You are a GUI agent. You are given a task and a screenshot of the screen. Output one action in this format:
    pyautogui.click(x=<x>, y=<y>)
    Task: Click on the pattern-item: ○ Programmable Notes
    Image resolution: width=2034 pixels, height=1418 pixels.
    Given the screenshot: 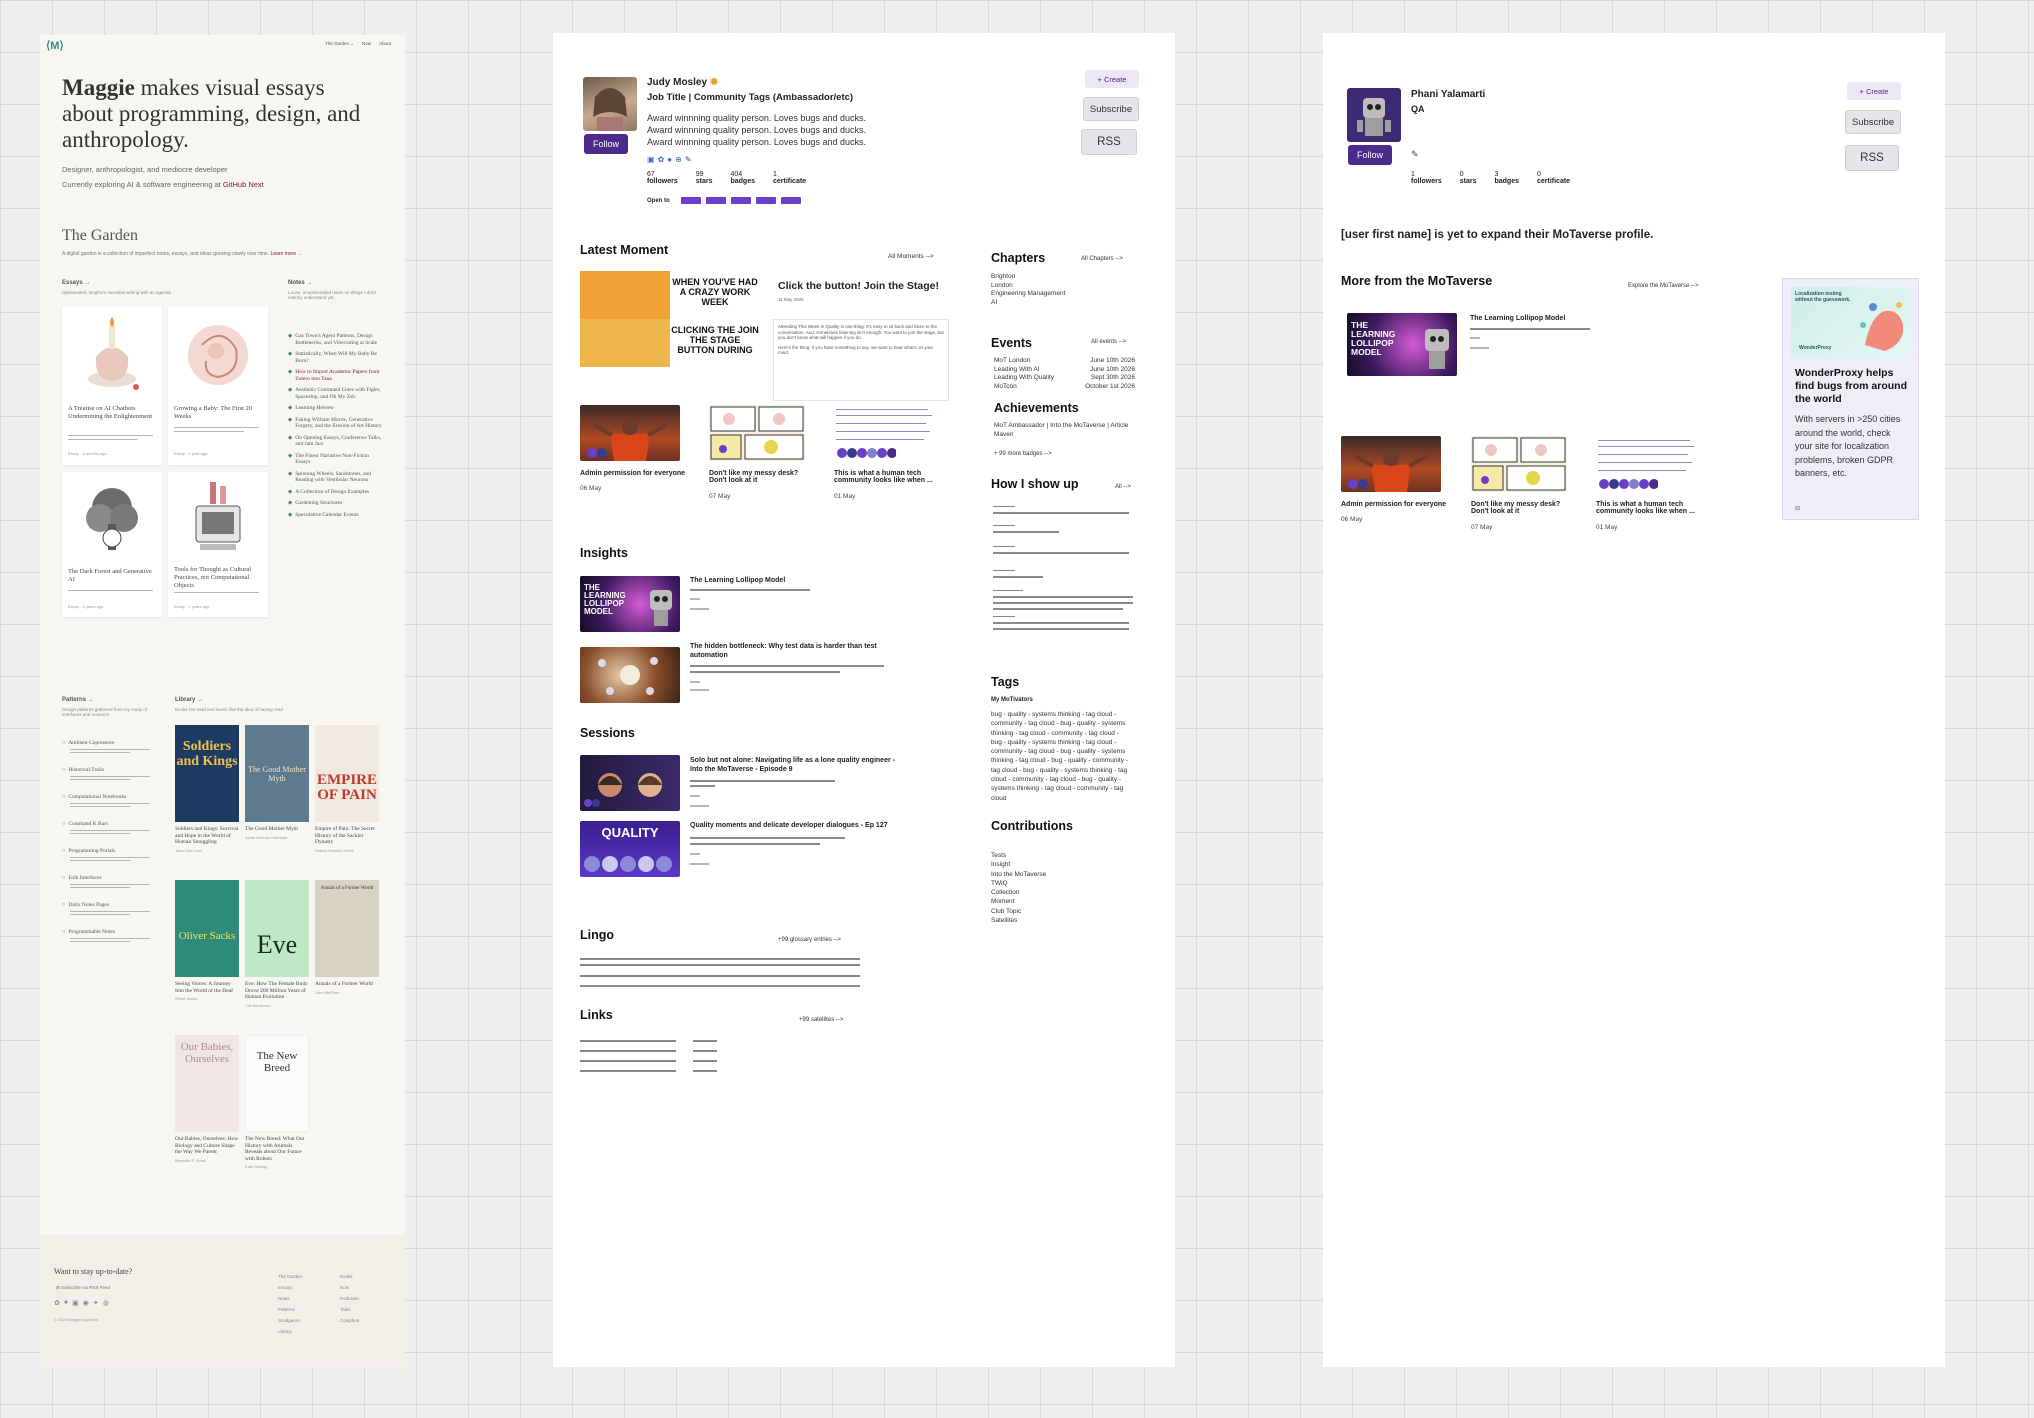 What is the action you would take?
    pyautogui.click(x=109, y=935)
    